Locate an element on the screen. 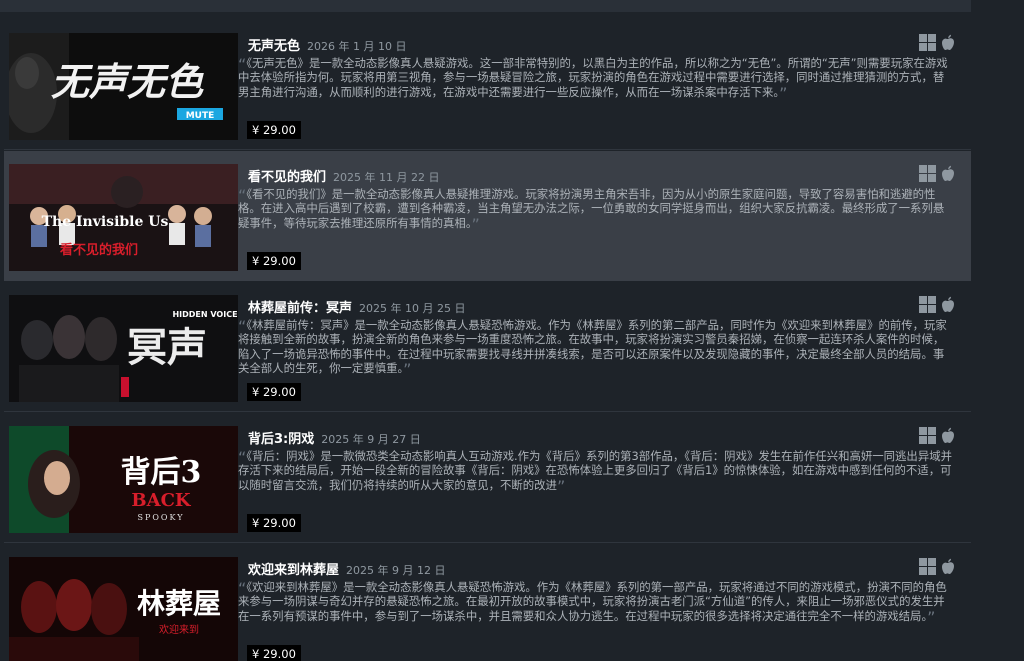  release-date: 2025 年 9 月 12 日 is located at coordinates (396, 570).